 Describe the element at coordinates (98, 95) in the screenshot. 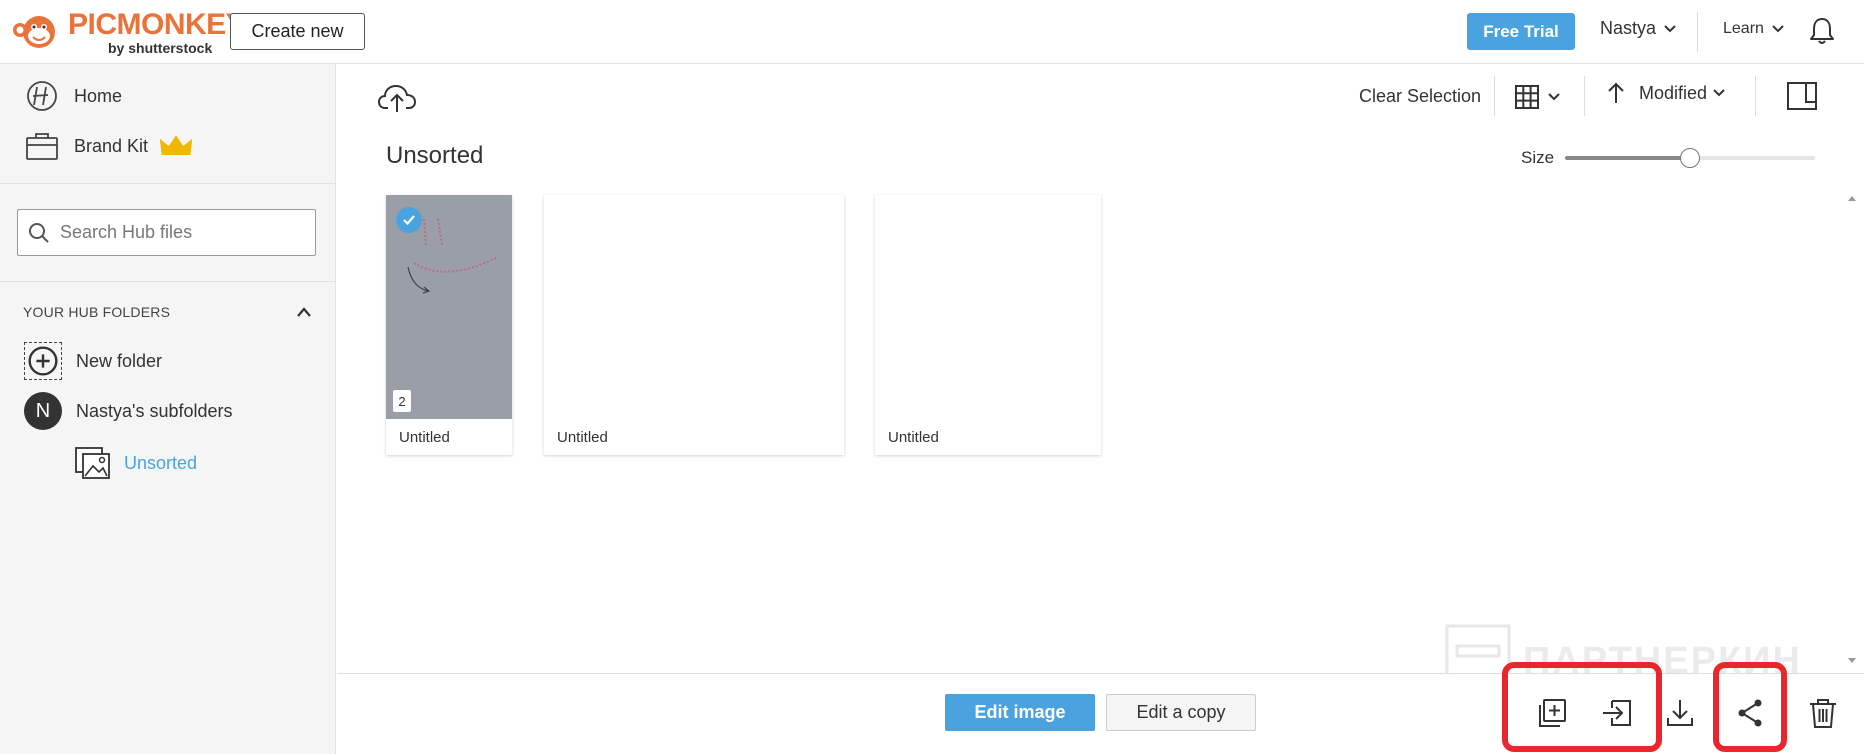

I see `home-label: Home` at that location.